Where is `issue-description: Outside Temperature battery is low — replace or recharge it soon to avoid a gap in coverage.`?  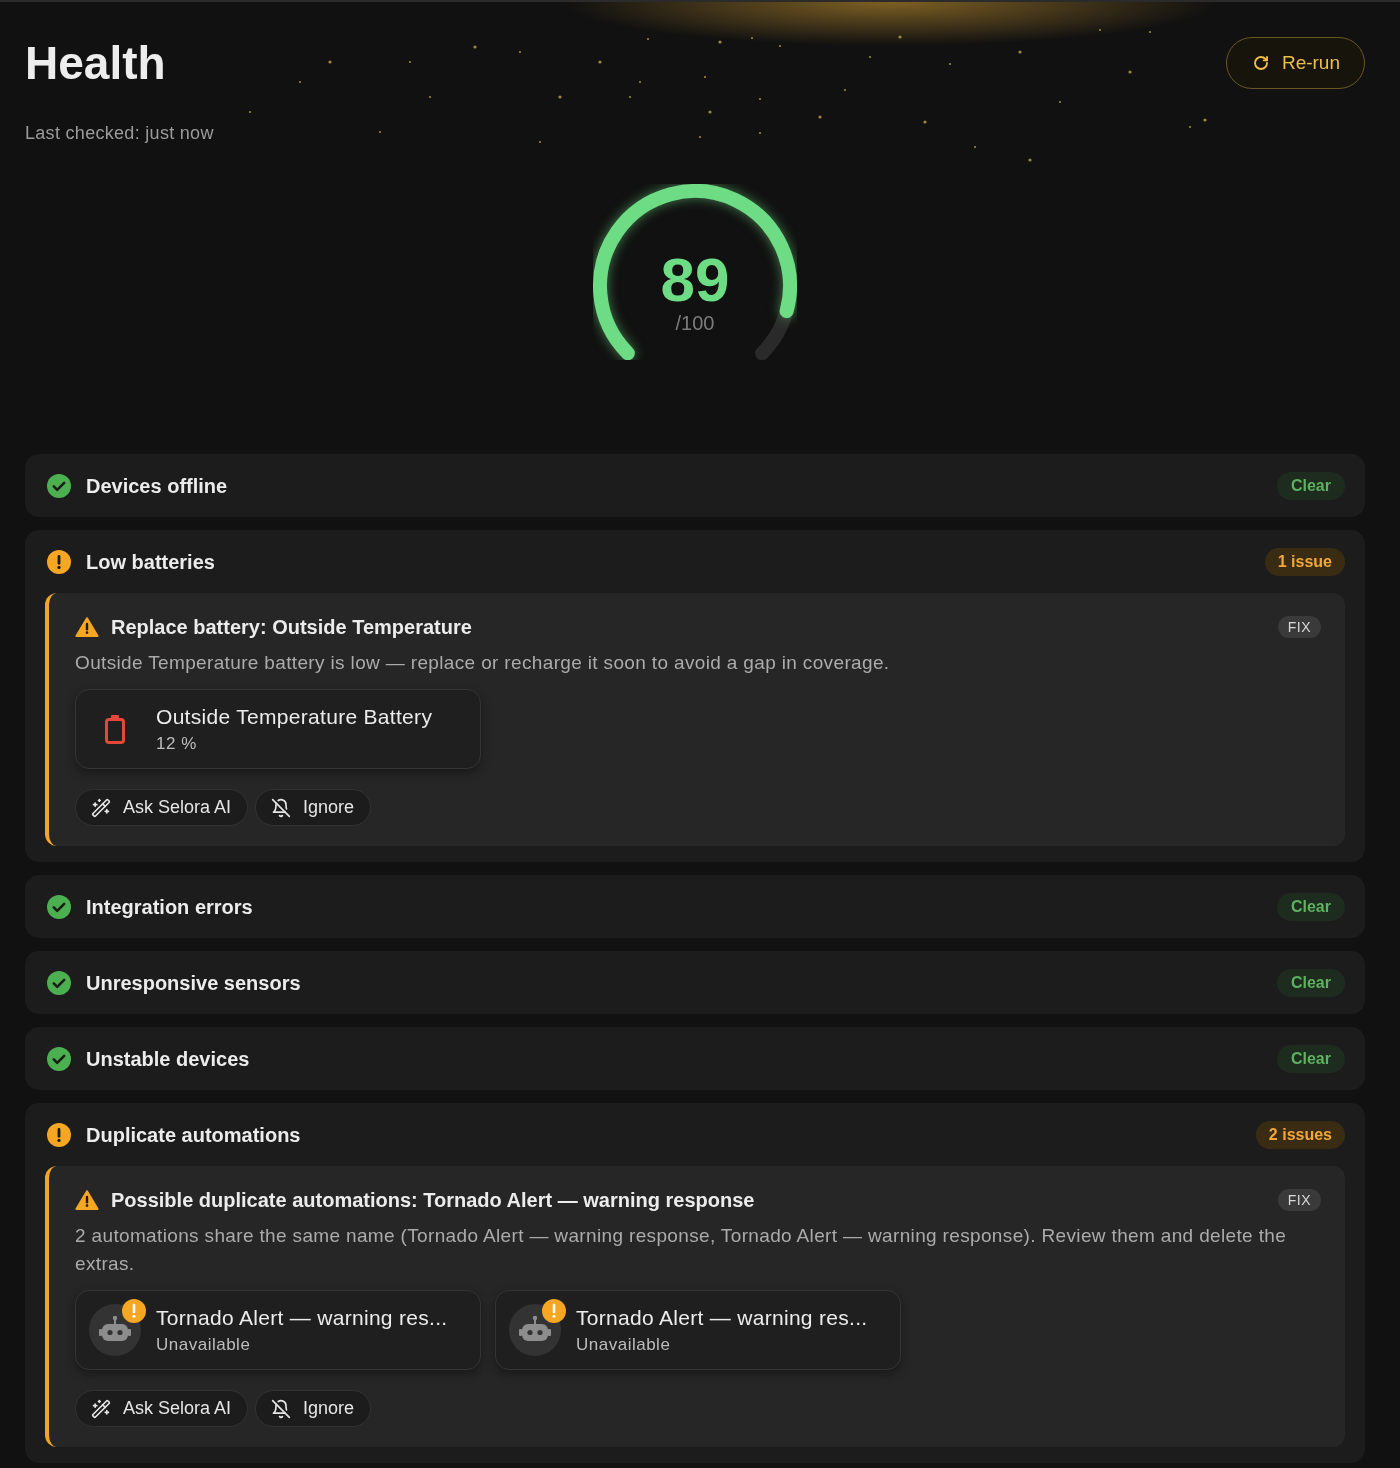
issue-description: Outside Temperature battery is low — replace or recharge it soon to avoid a gap in coverage. is located at coordinates (483, 663).